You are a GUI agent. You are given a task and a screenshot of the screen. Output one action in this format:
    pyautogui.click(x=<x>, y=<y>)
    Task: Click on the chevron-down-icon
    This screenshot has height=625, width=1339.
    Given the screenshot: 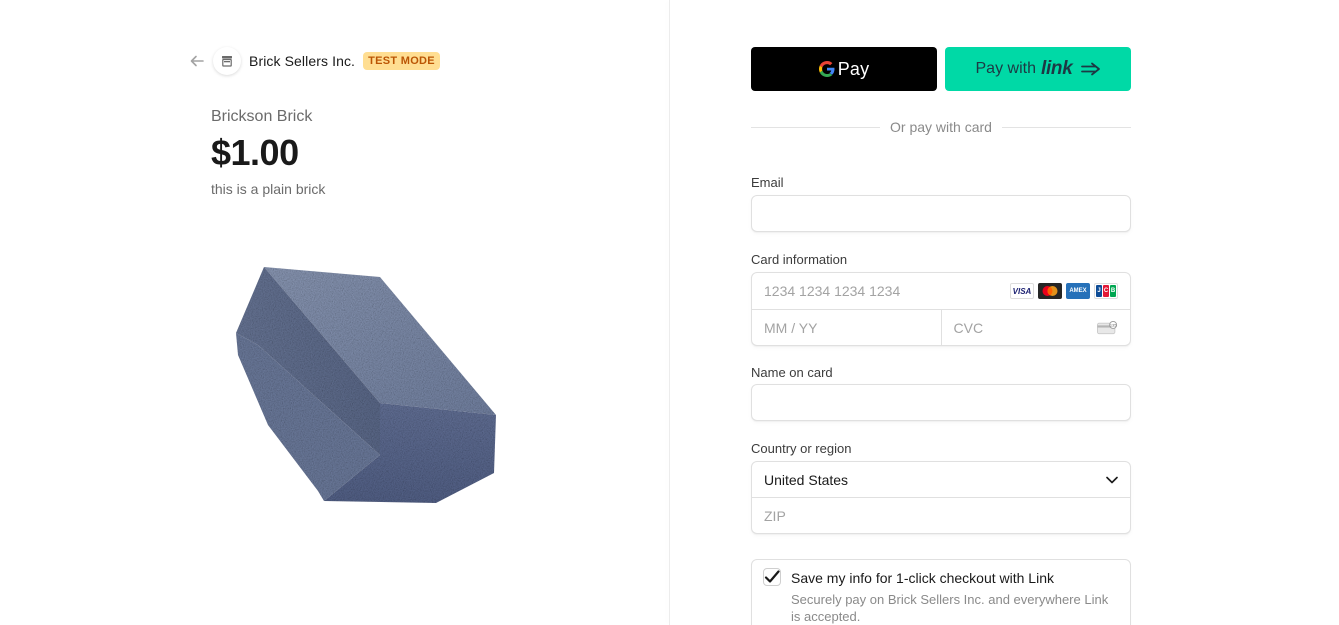 What is the action you would take?
    pyautogui.click(x=1112, y=479)
    